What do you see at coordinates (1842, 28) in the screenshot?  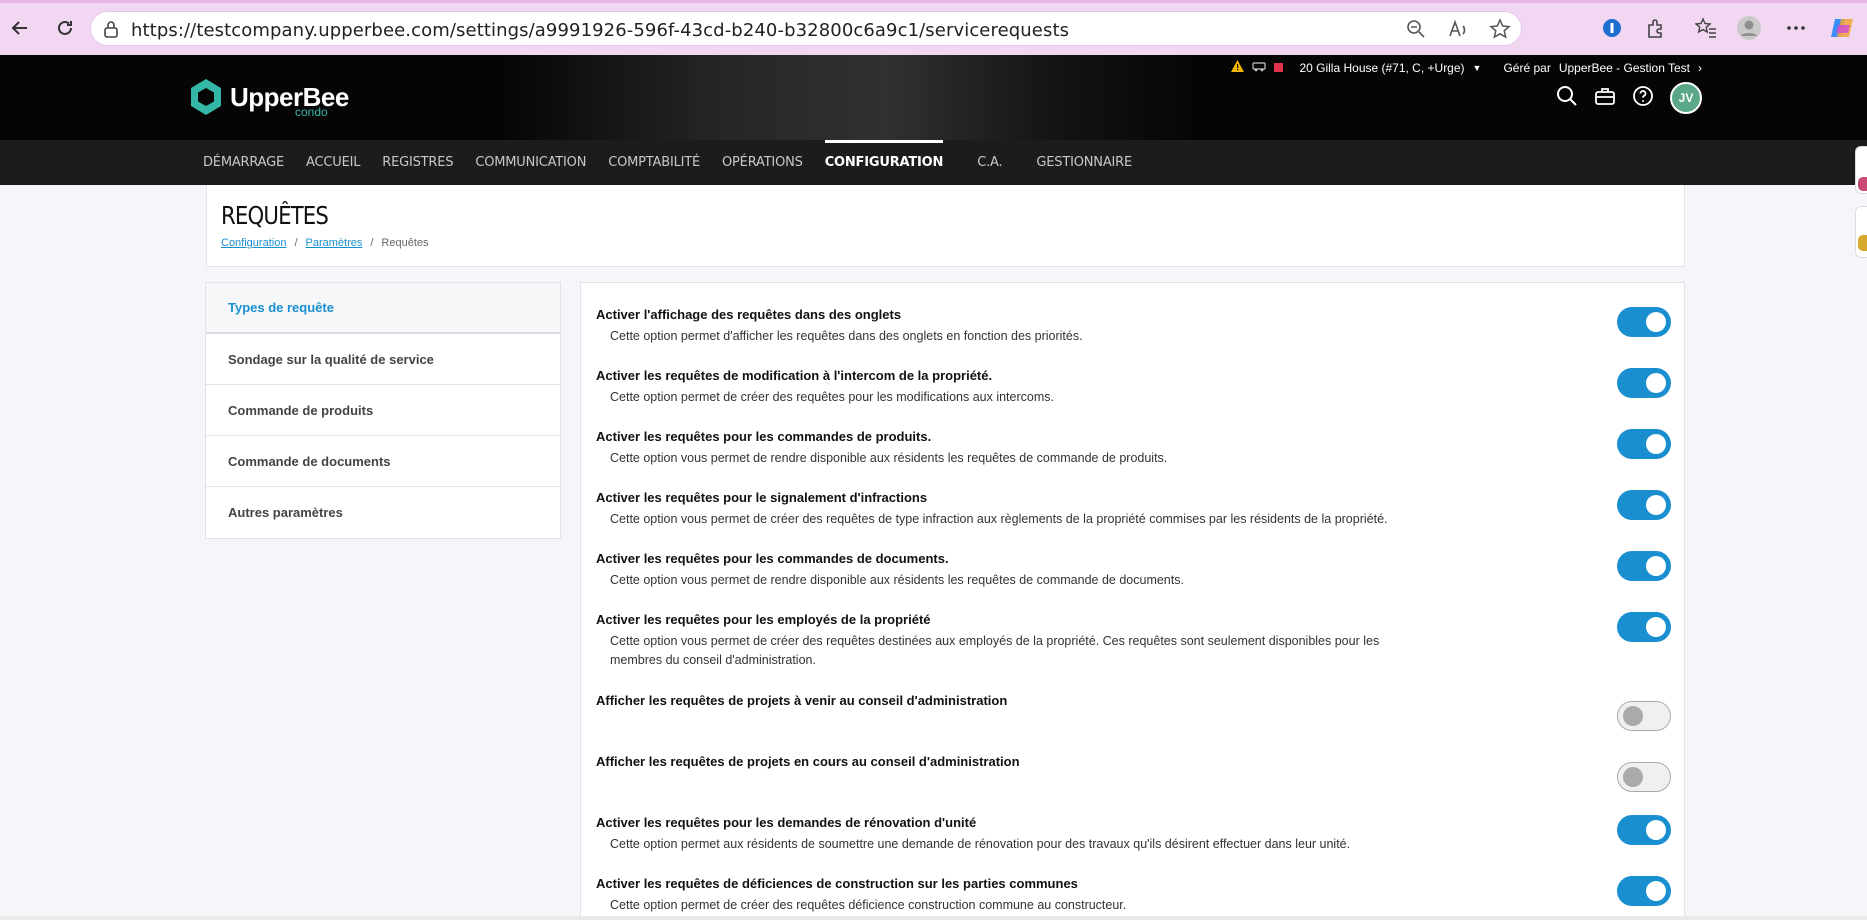 I see `copilot-icon` at bounding box center [1842, 28].